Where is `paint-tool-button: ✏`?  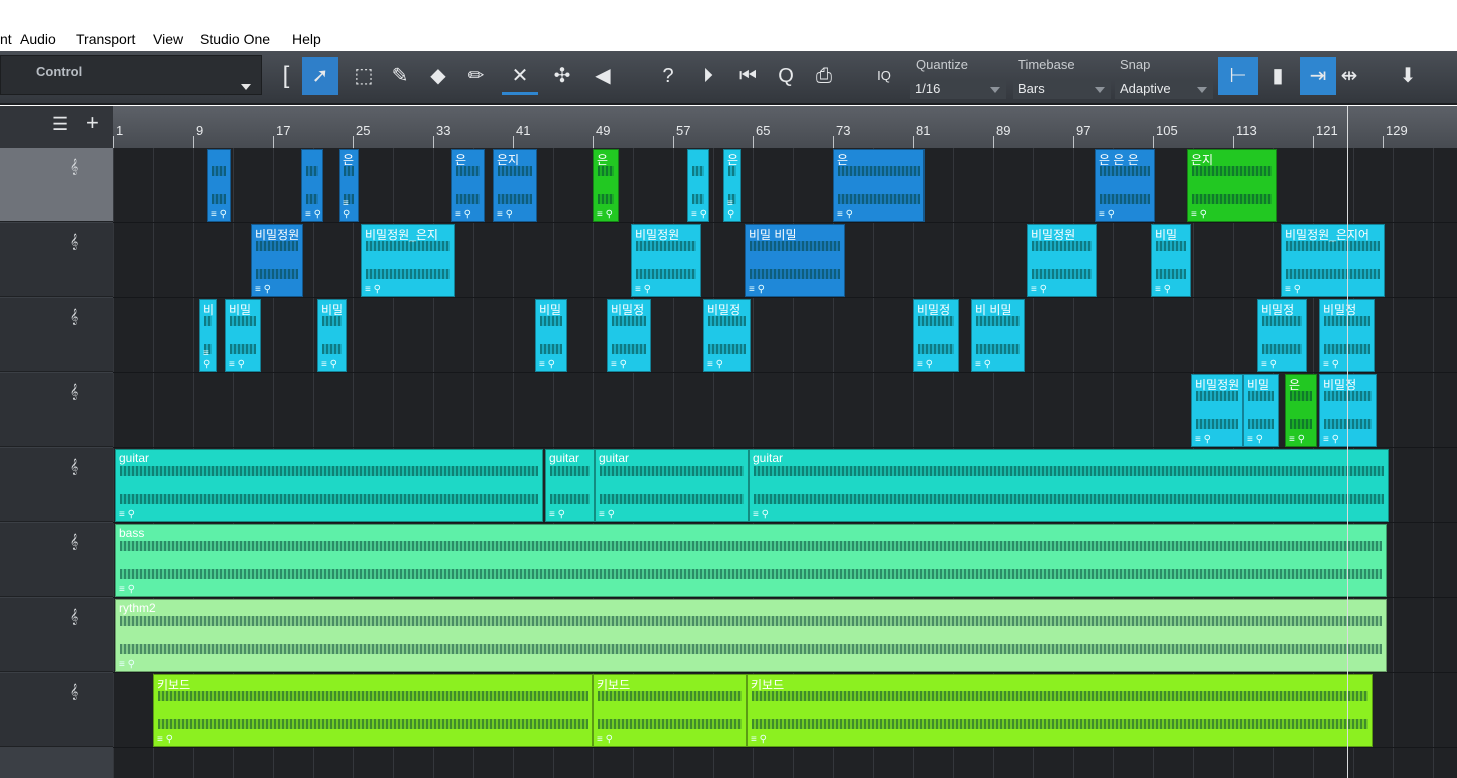 paint-tool-button: ✏ is located at coordinates (476, 76).